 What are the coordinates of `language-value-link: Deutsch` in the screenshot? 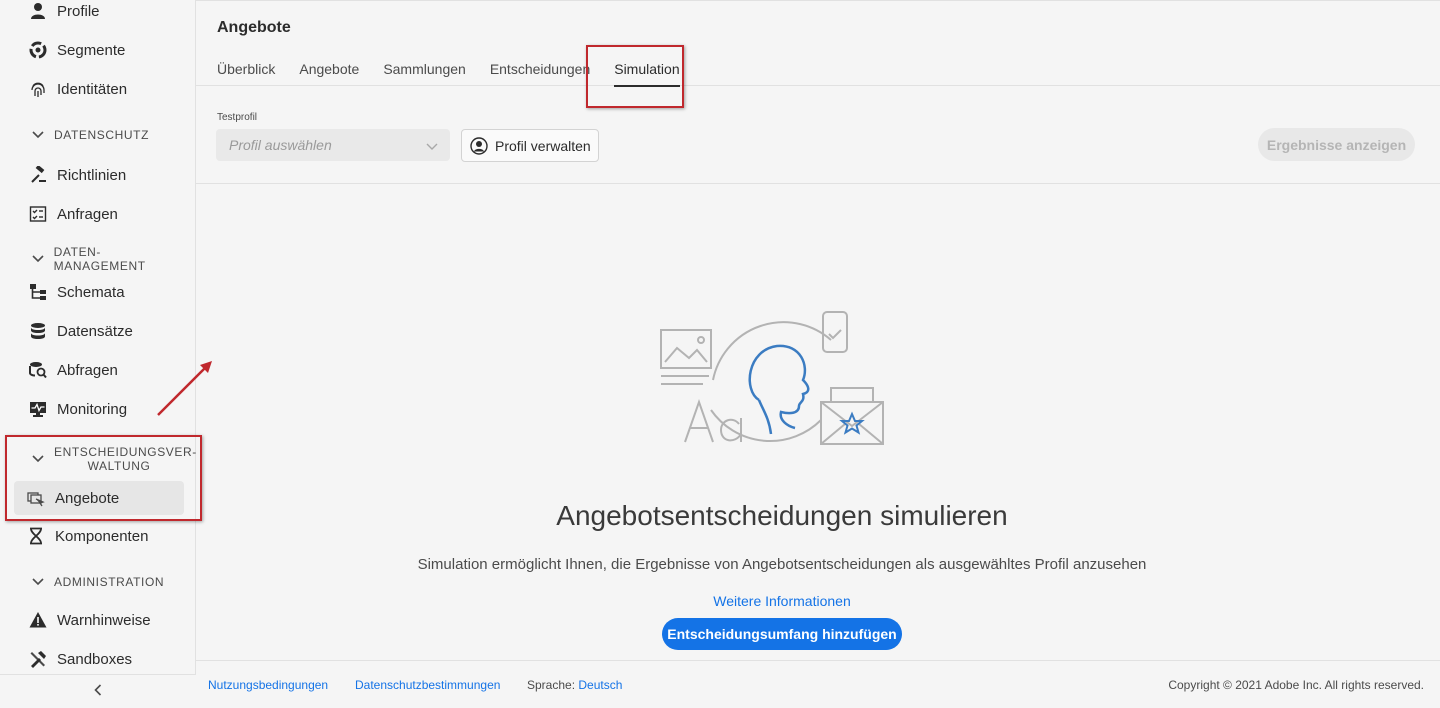 It's located at (600, 685).